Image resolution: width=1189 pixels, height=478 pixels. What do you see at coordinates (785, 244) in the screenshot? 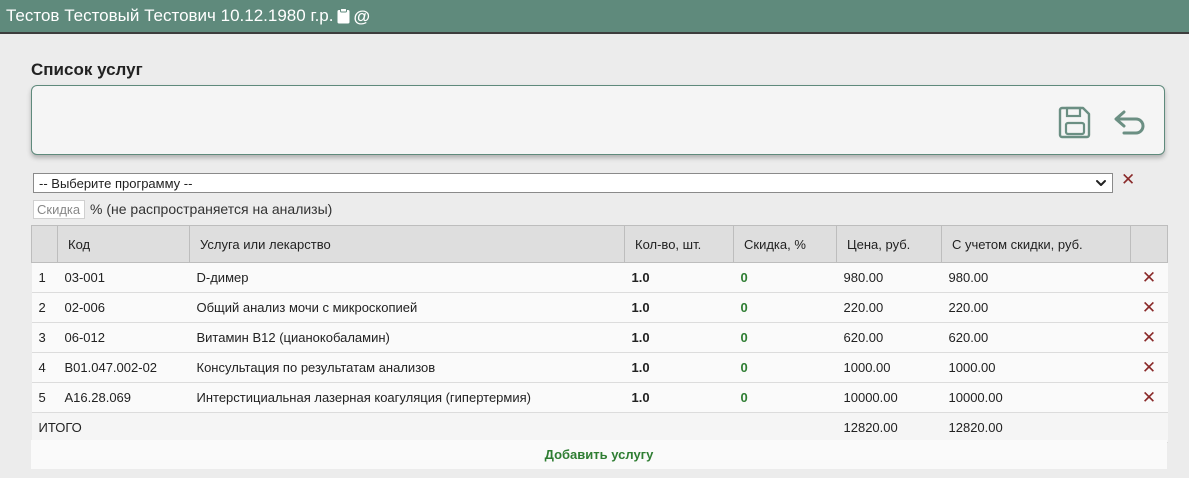
I see `column-header-discount: Скидка, %` at bounding box center [785, 244].